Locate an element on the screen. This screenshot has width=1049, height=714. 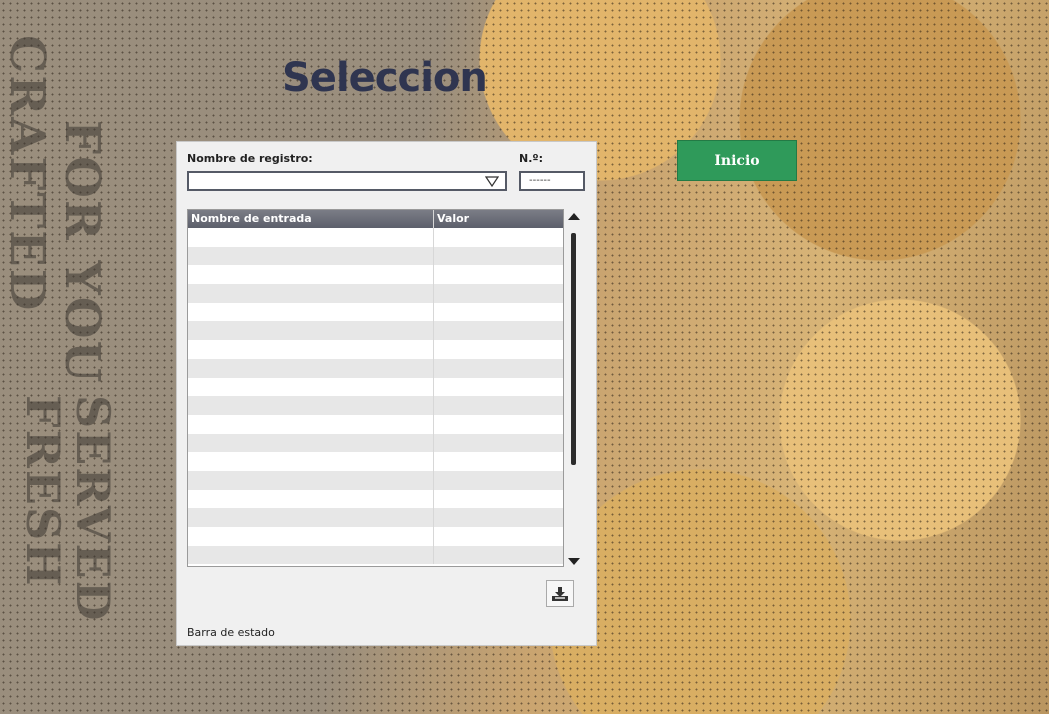
background-decoration: CRAFTED is located at coordinates (27, 174).